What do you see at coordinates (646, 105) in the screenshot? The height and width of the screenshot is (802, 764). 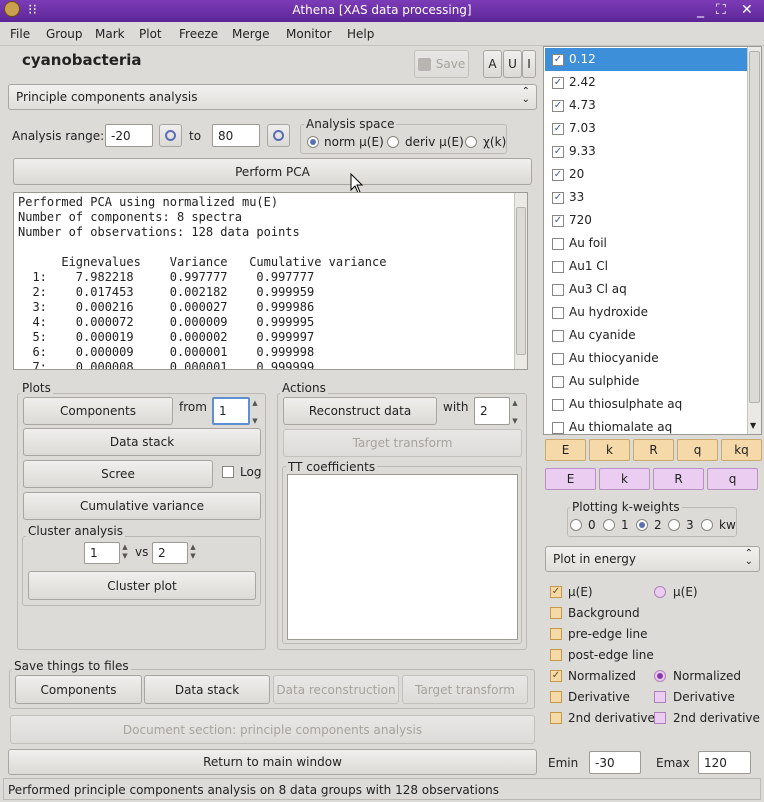 I see `group-list-item: ✓ 4.73` at bounding box center [646, 105].